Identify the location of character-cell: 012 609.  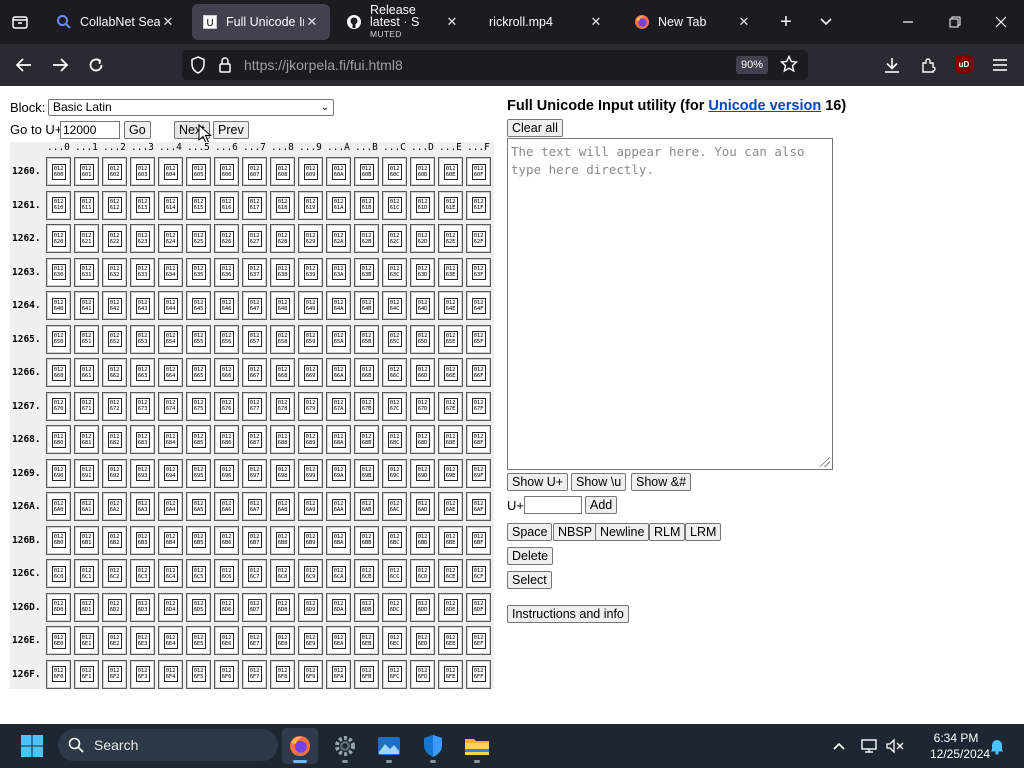
(310, 171).